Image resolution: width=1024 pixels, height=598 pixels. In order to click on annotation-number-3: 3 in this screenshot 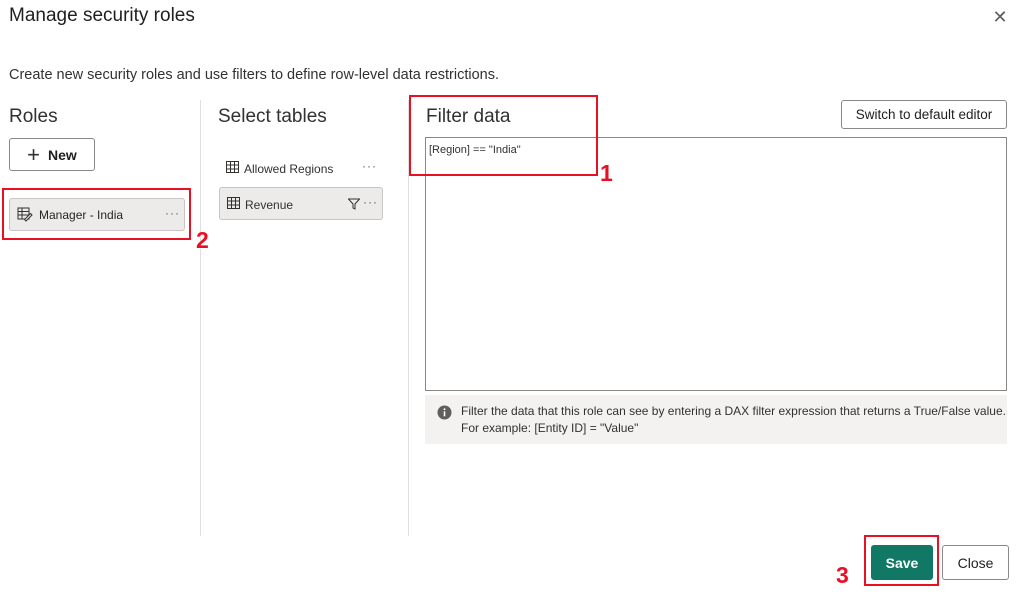, I will do `click(842, 575)`.